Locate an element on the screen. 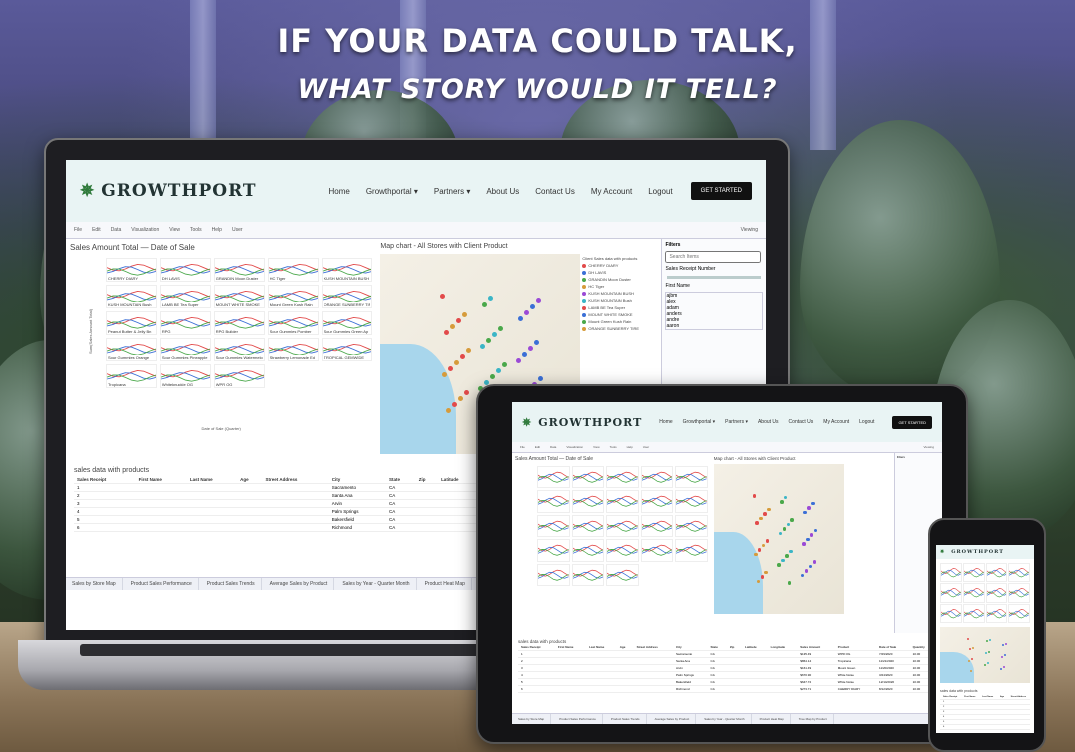 This screenshot has width=1075, height=752. sheet-tab: Tree Map by Product is located at coordinates (813, 719).